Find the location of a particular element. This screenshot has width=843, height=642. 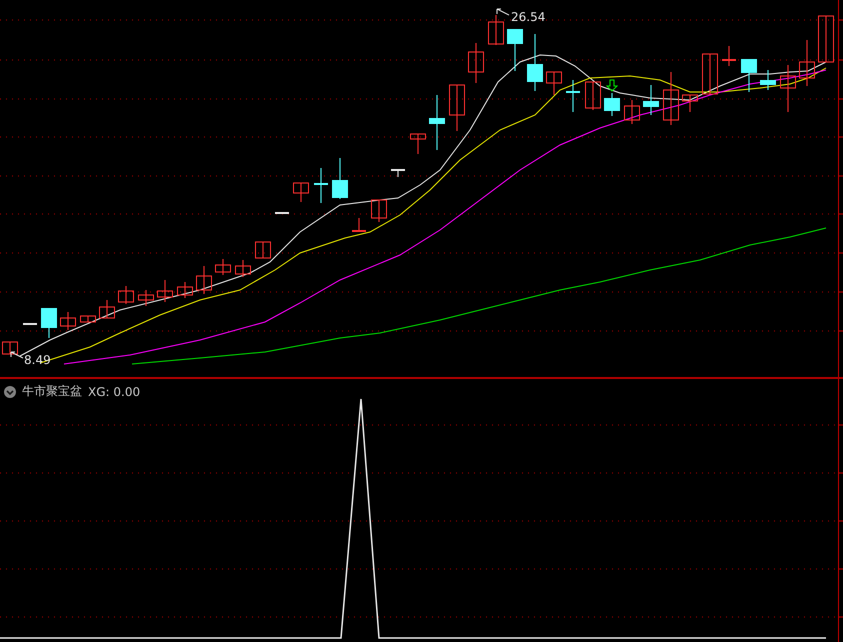

high-price-label: 26.54 is located at coordinates (528, 17).